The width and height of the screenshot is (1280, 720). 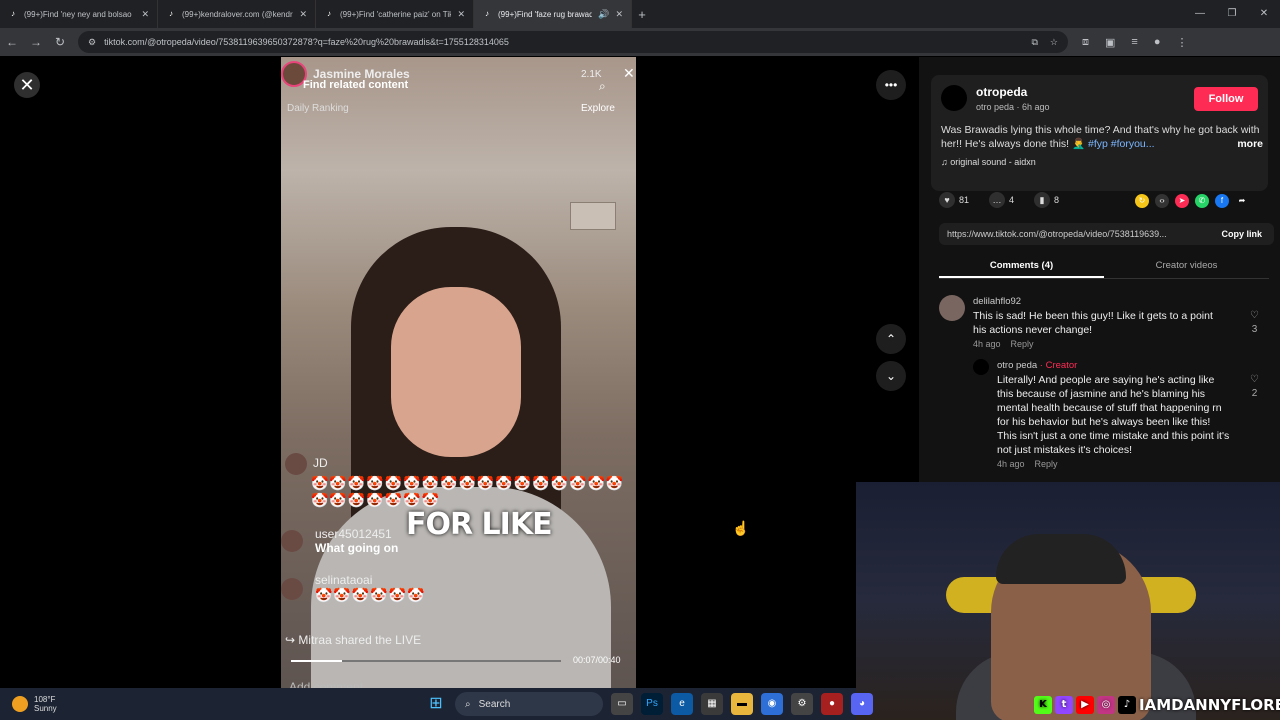 What do you see at coordinates (1034, 42) in the screenshot?
I see `install-icon: ⧉` at bounding box center [1034, 42].